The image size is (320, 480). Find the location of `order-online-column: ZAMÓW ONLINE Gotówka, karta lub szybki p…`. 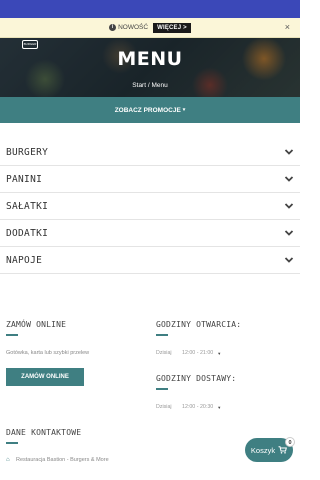

order-online-column: ZAMÓW ONLINE Gotówka, karta lub szybki p… is located at coordinates (76, 391).